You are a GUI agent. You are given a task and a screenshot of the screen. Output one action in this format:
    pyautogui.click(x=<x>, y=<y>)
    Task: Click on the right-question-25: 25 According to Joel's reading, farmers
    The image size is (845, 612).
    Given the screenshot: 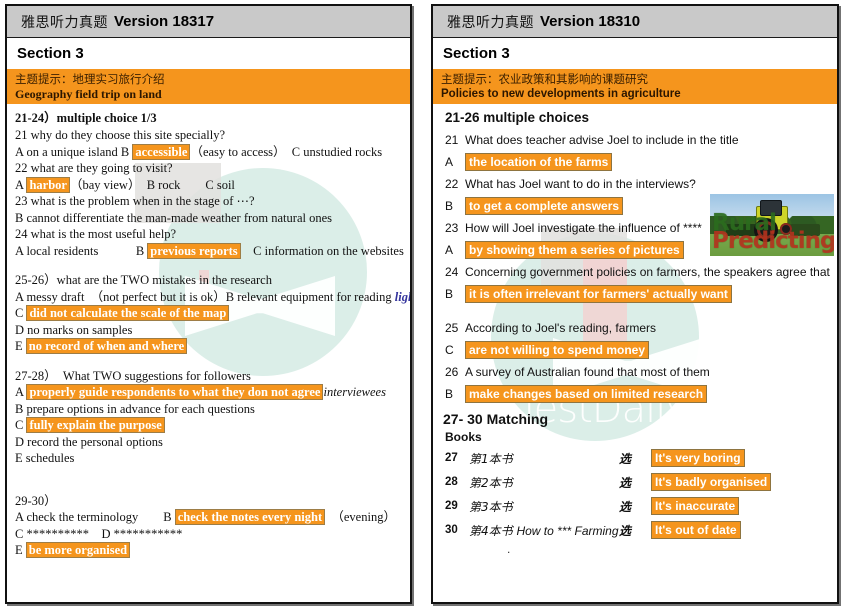 What is the action you would take?
    pyautogui.click(x=635, y=328)
    